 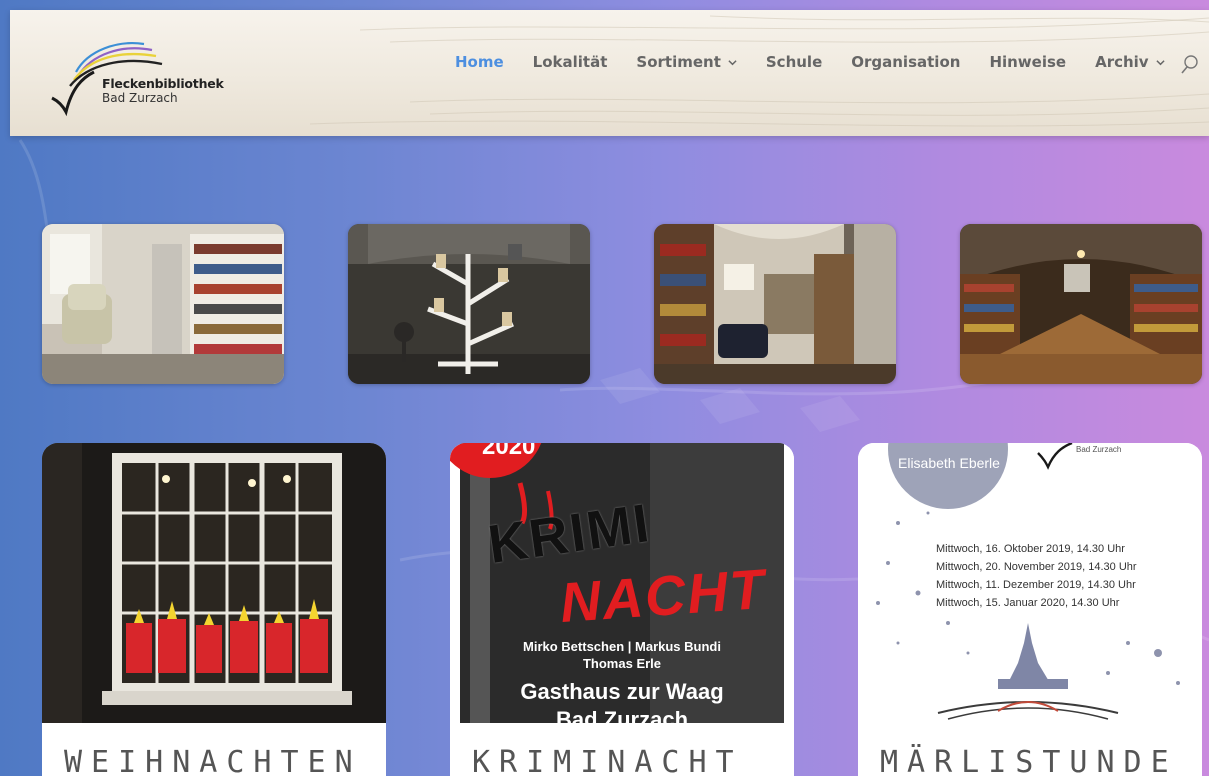 I want to click on poster-brand: Bad Zurzach, so click(x=1099, y=449).